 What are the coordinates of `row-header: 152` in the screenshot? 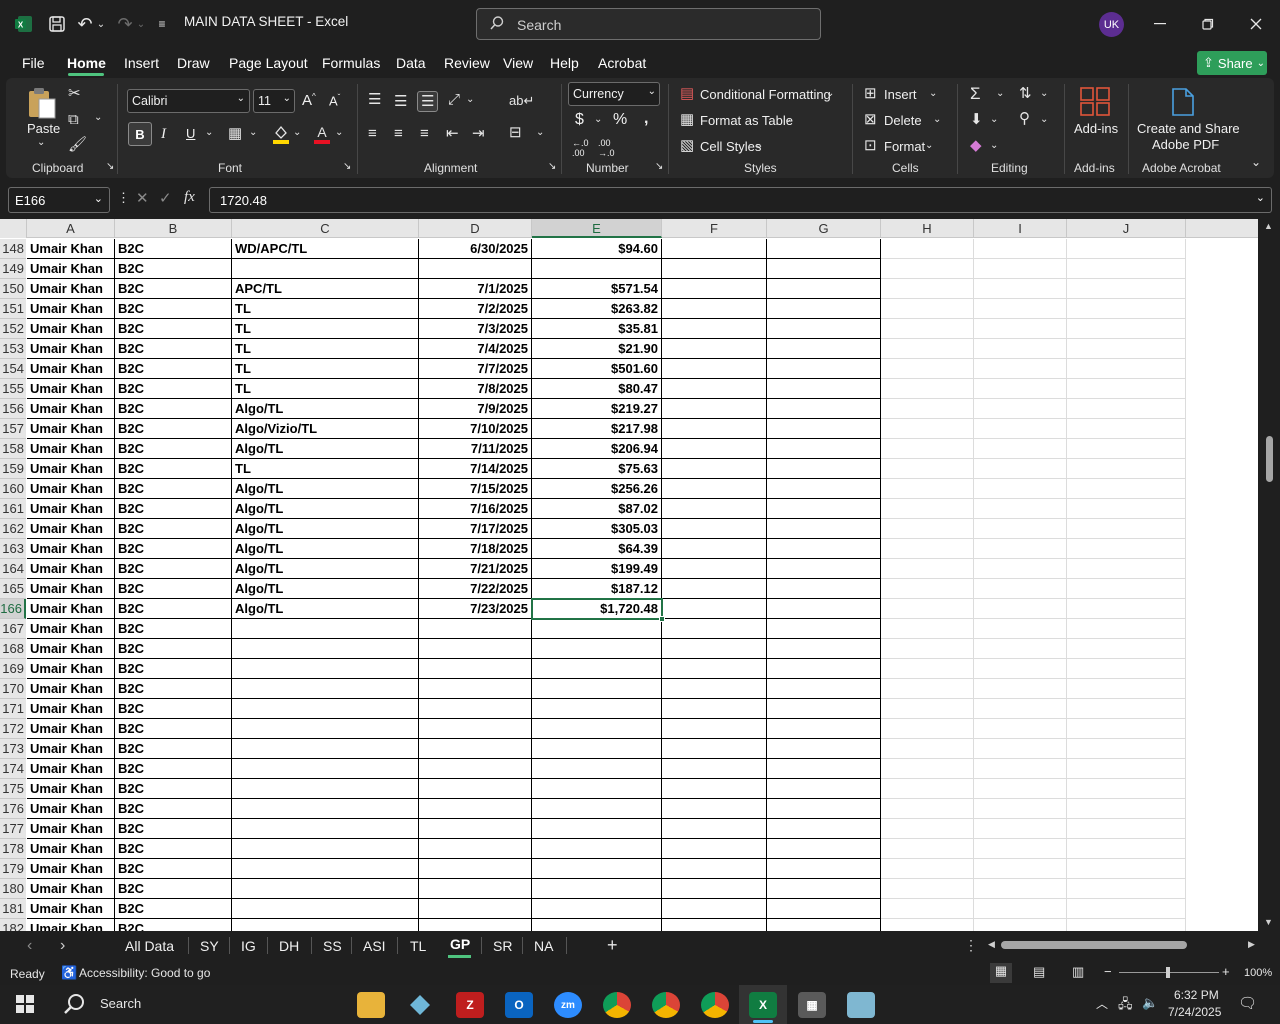 It's located at (13, 329).